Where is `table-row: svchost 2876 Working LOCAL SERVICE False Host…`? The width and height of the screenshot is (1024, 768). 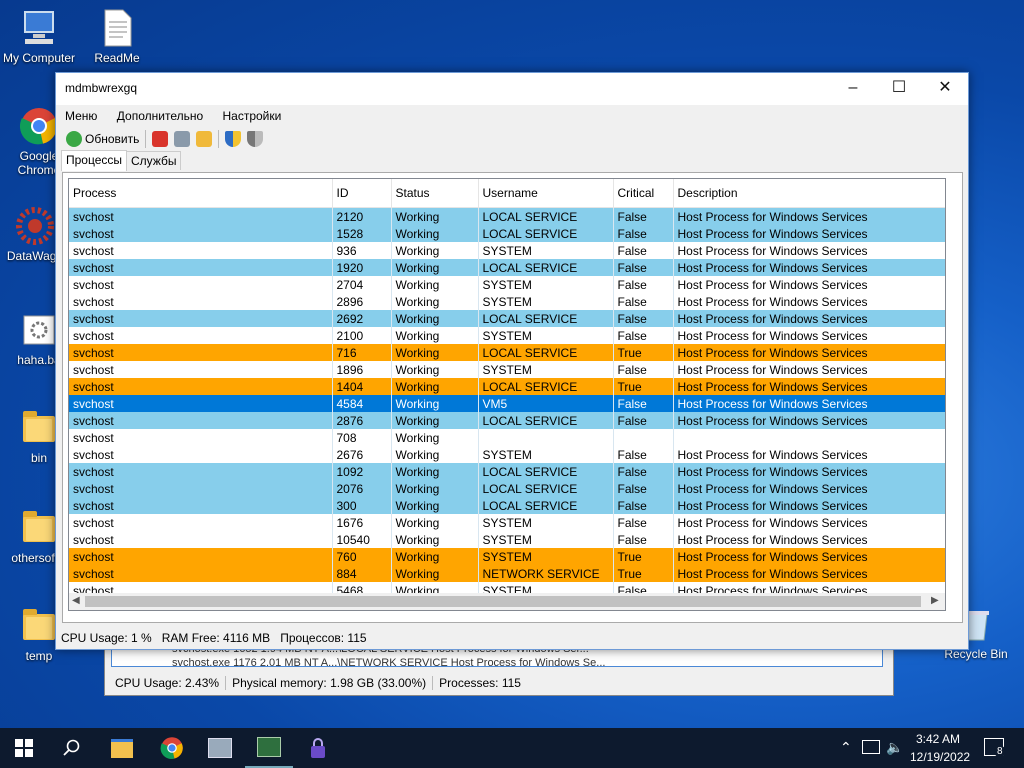
table-row: svchost 2876 Working LOCAL SERVICE False Host… is located at coordinates (507, 420).